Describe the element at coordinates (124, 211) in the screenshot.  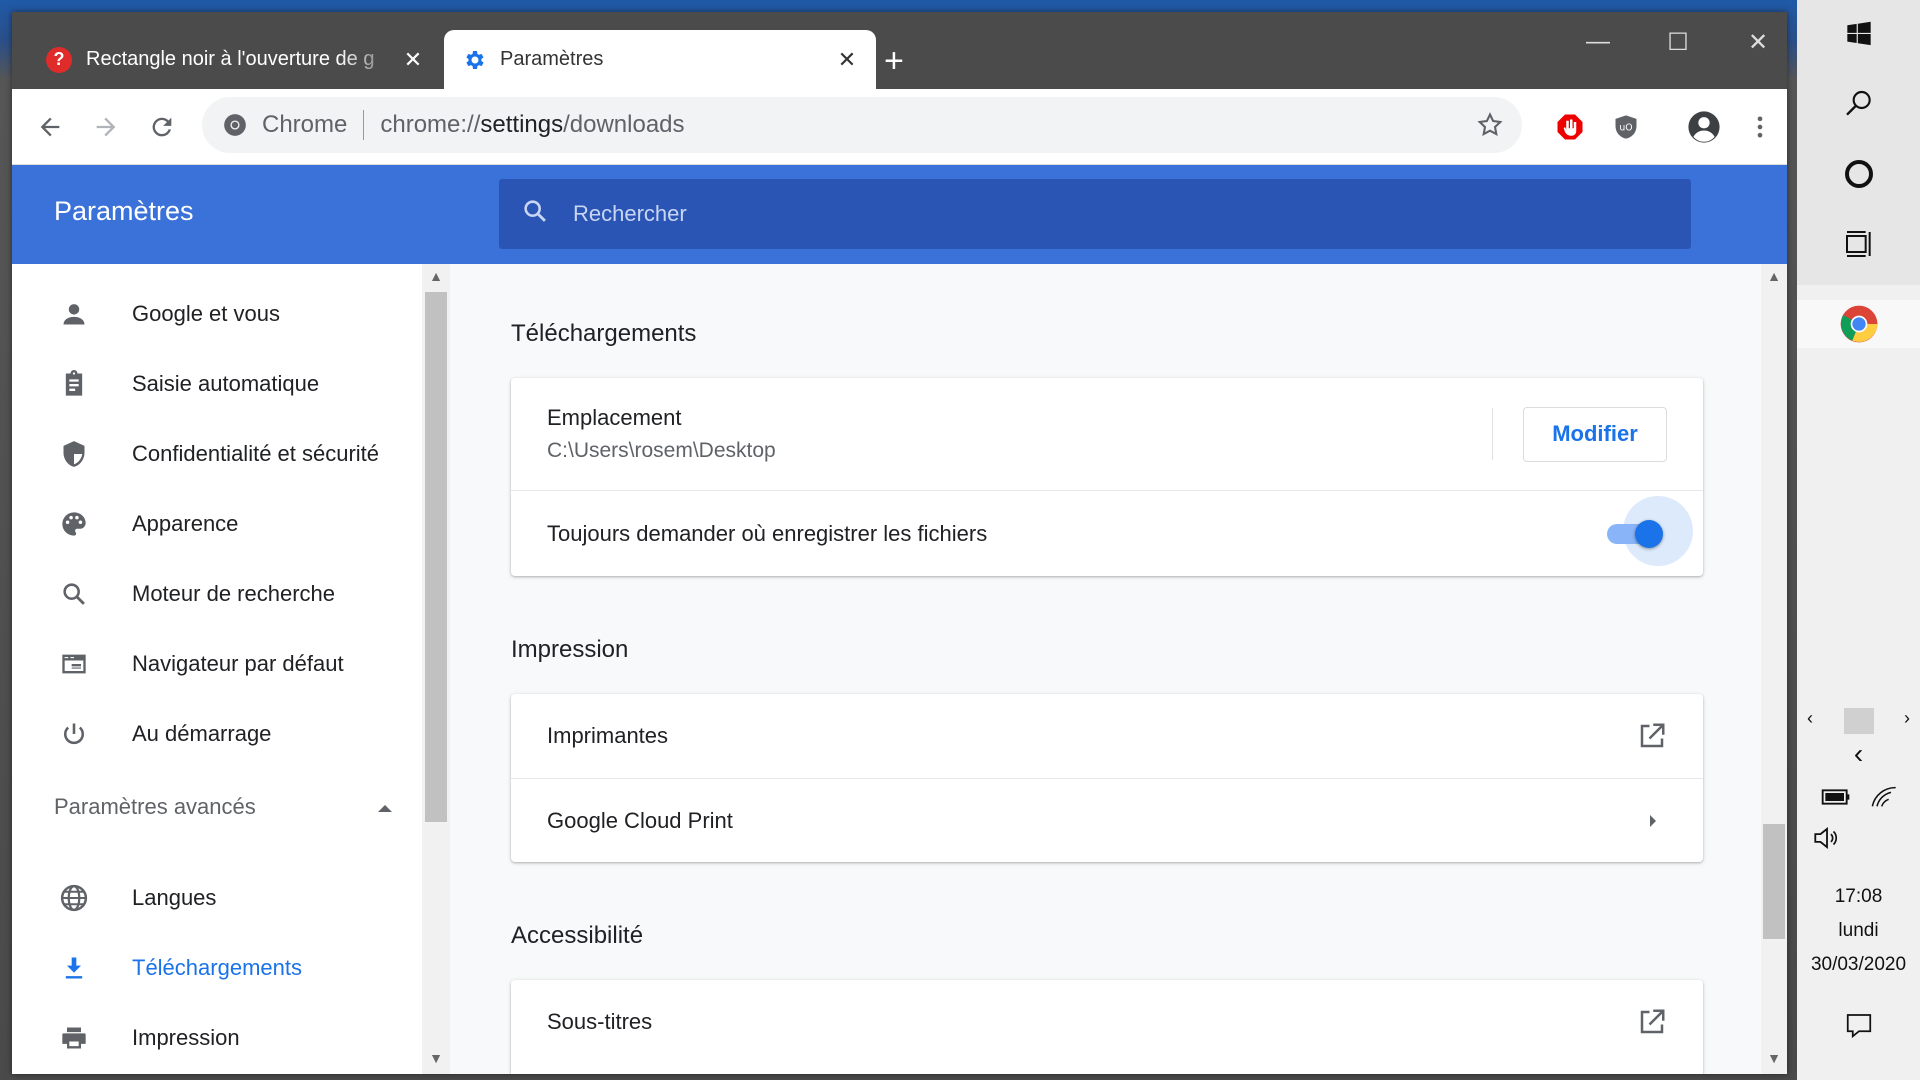
I see `page-title: Paramètres` at that location.